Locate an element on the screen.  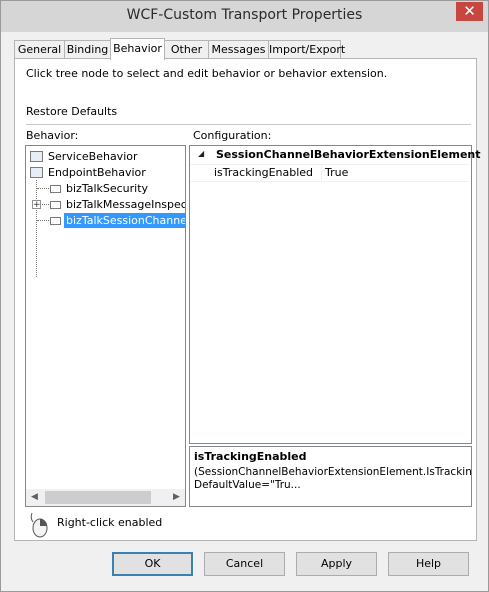
configuration-label: Configuration: is located at coordinates (232, 135).